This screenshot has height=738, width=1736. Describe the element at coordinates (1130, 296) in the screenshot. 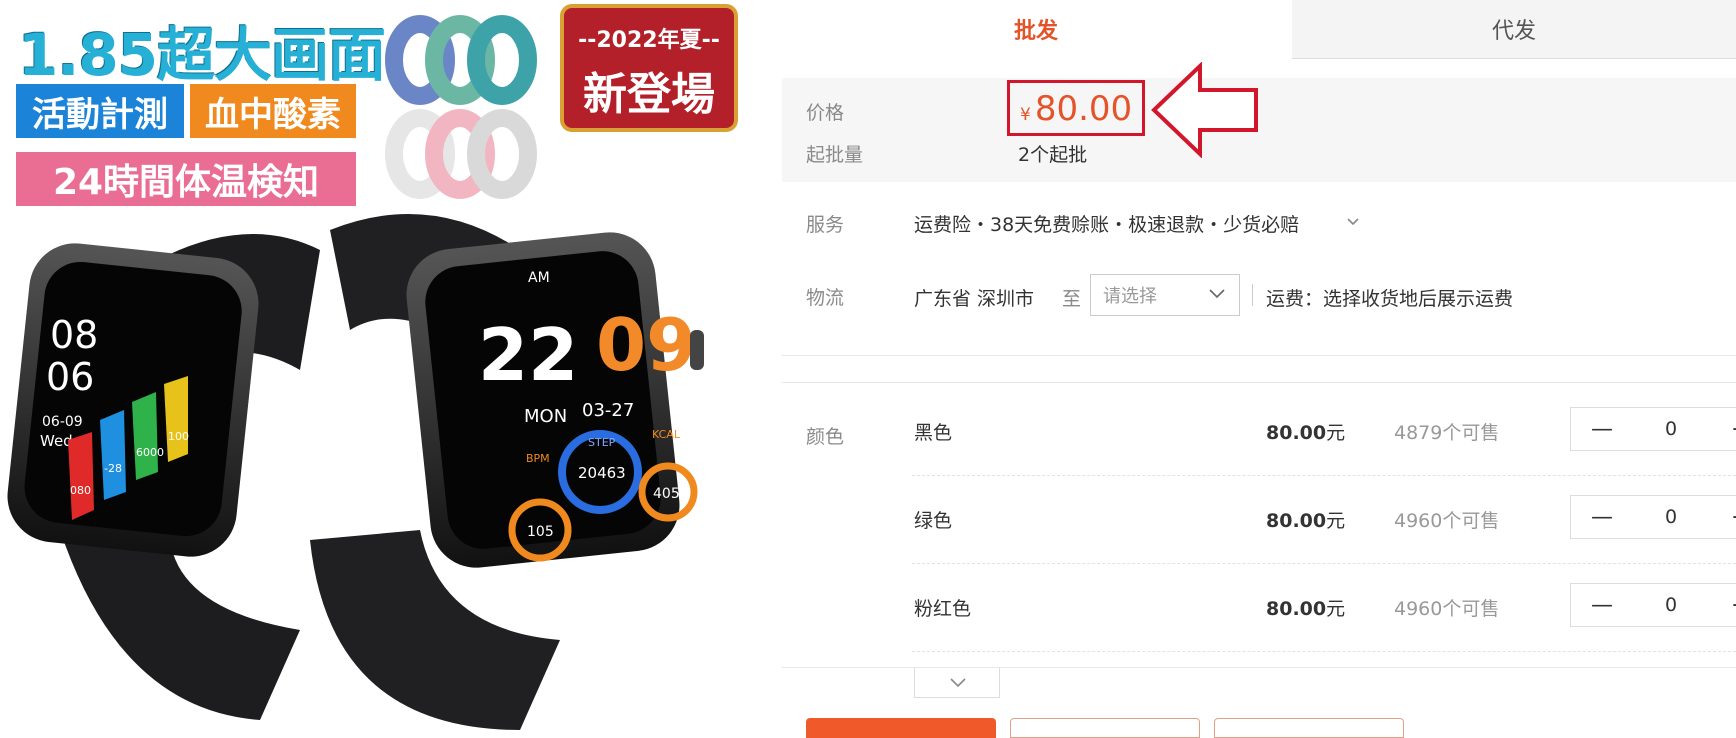

I see `destination-placeholder: 请选择` at that location.